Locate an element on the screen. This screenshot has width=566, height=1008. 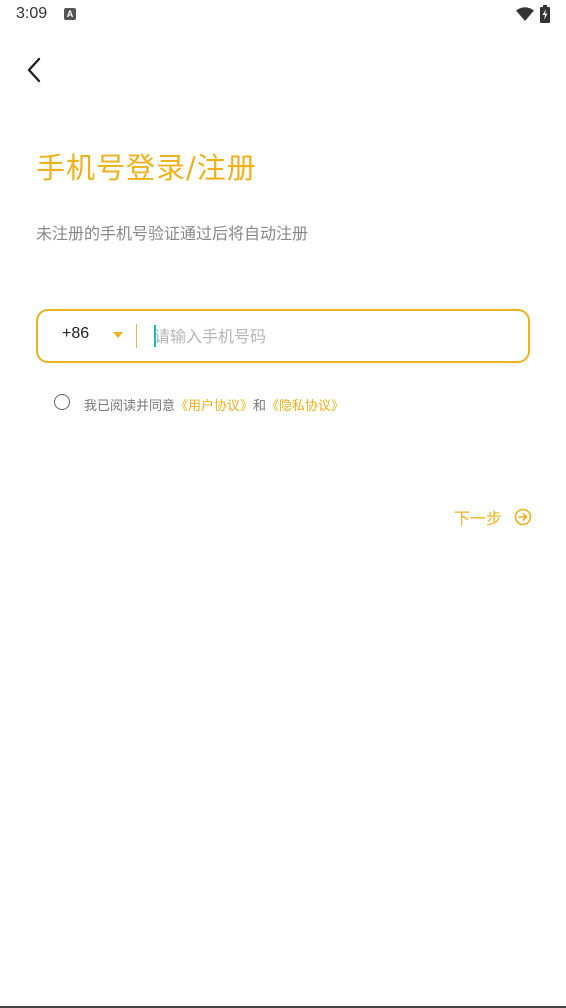
phone-number-input is located at coordinates (333, 336).